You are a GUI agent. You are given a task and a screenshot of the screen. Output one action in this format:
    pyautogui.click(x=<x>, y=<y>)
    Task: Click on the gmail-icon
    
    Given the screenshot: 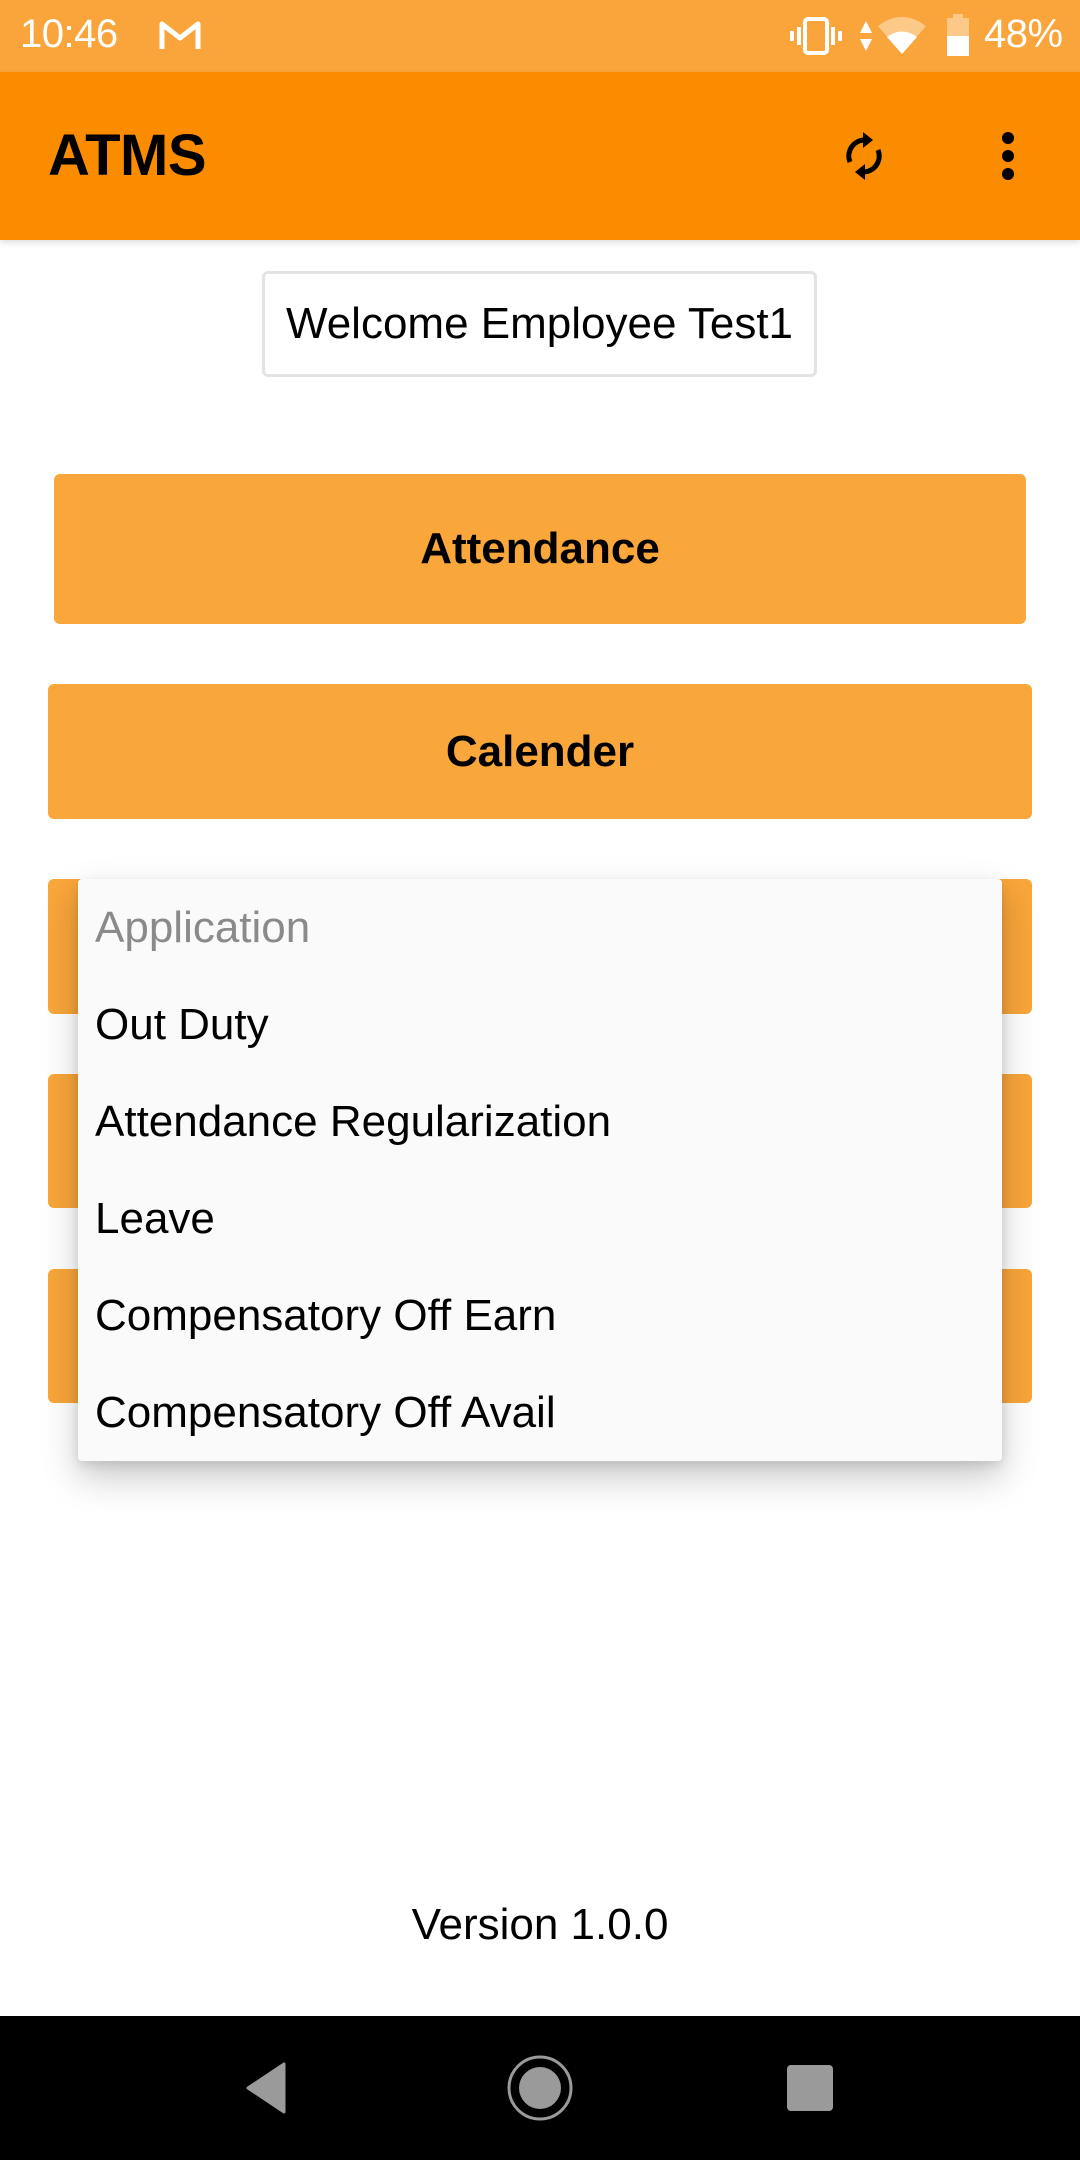 What is the action you would take?
    pyautogui.click(x=180, y=35)
    